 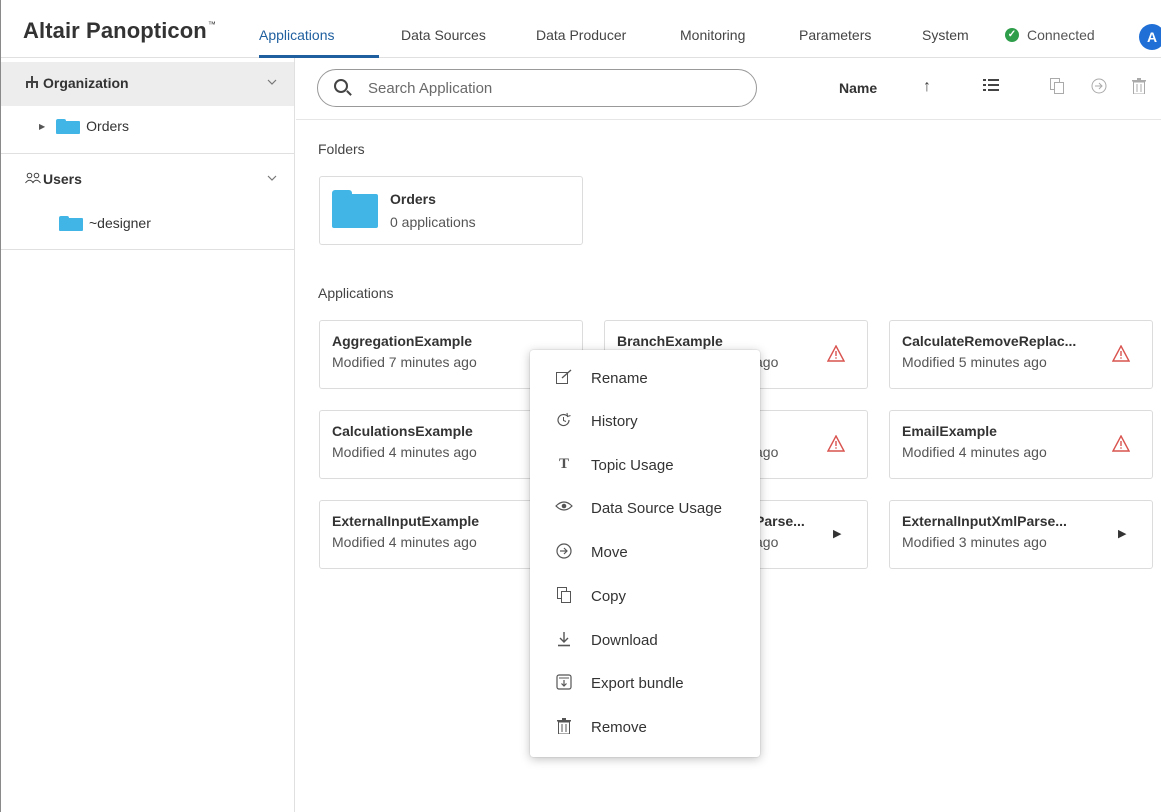 What do you see at coordinates (404, 362) in the screenshot?
I see `app-modified: Modified 7 minutes ago` at bounding box center [404, 362].